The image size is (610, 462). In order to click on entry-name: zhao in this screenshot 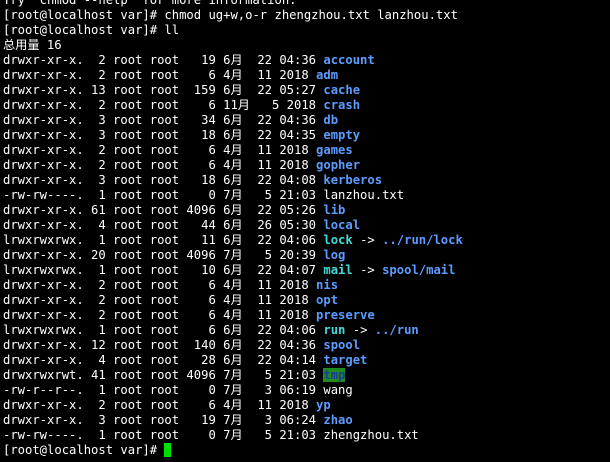, I will do `click(338, 420)`.